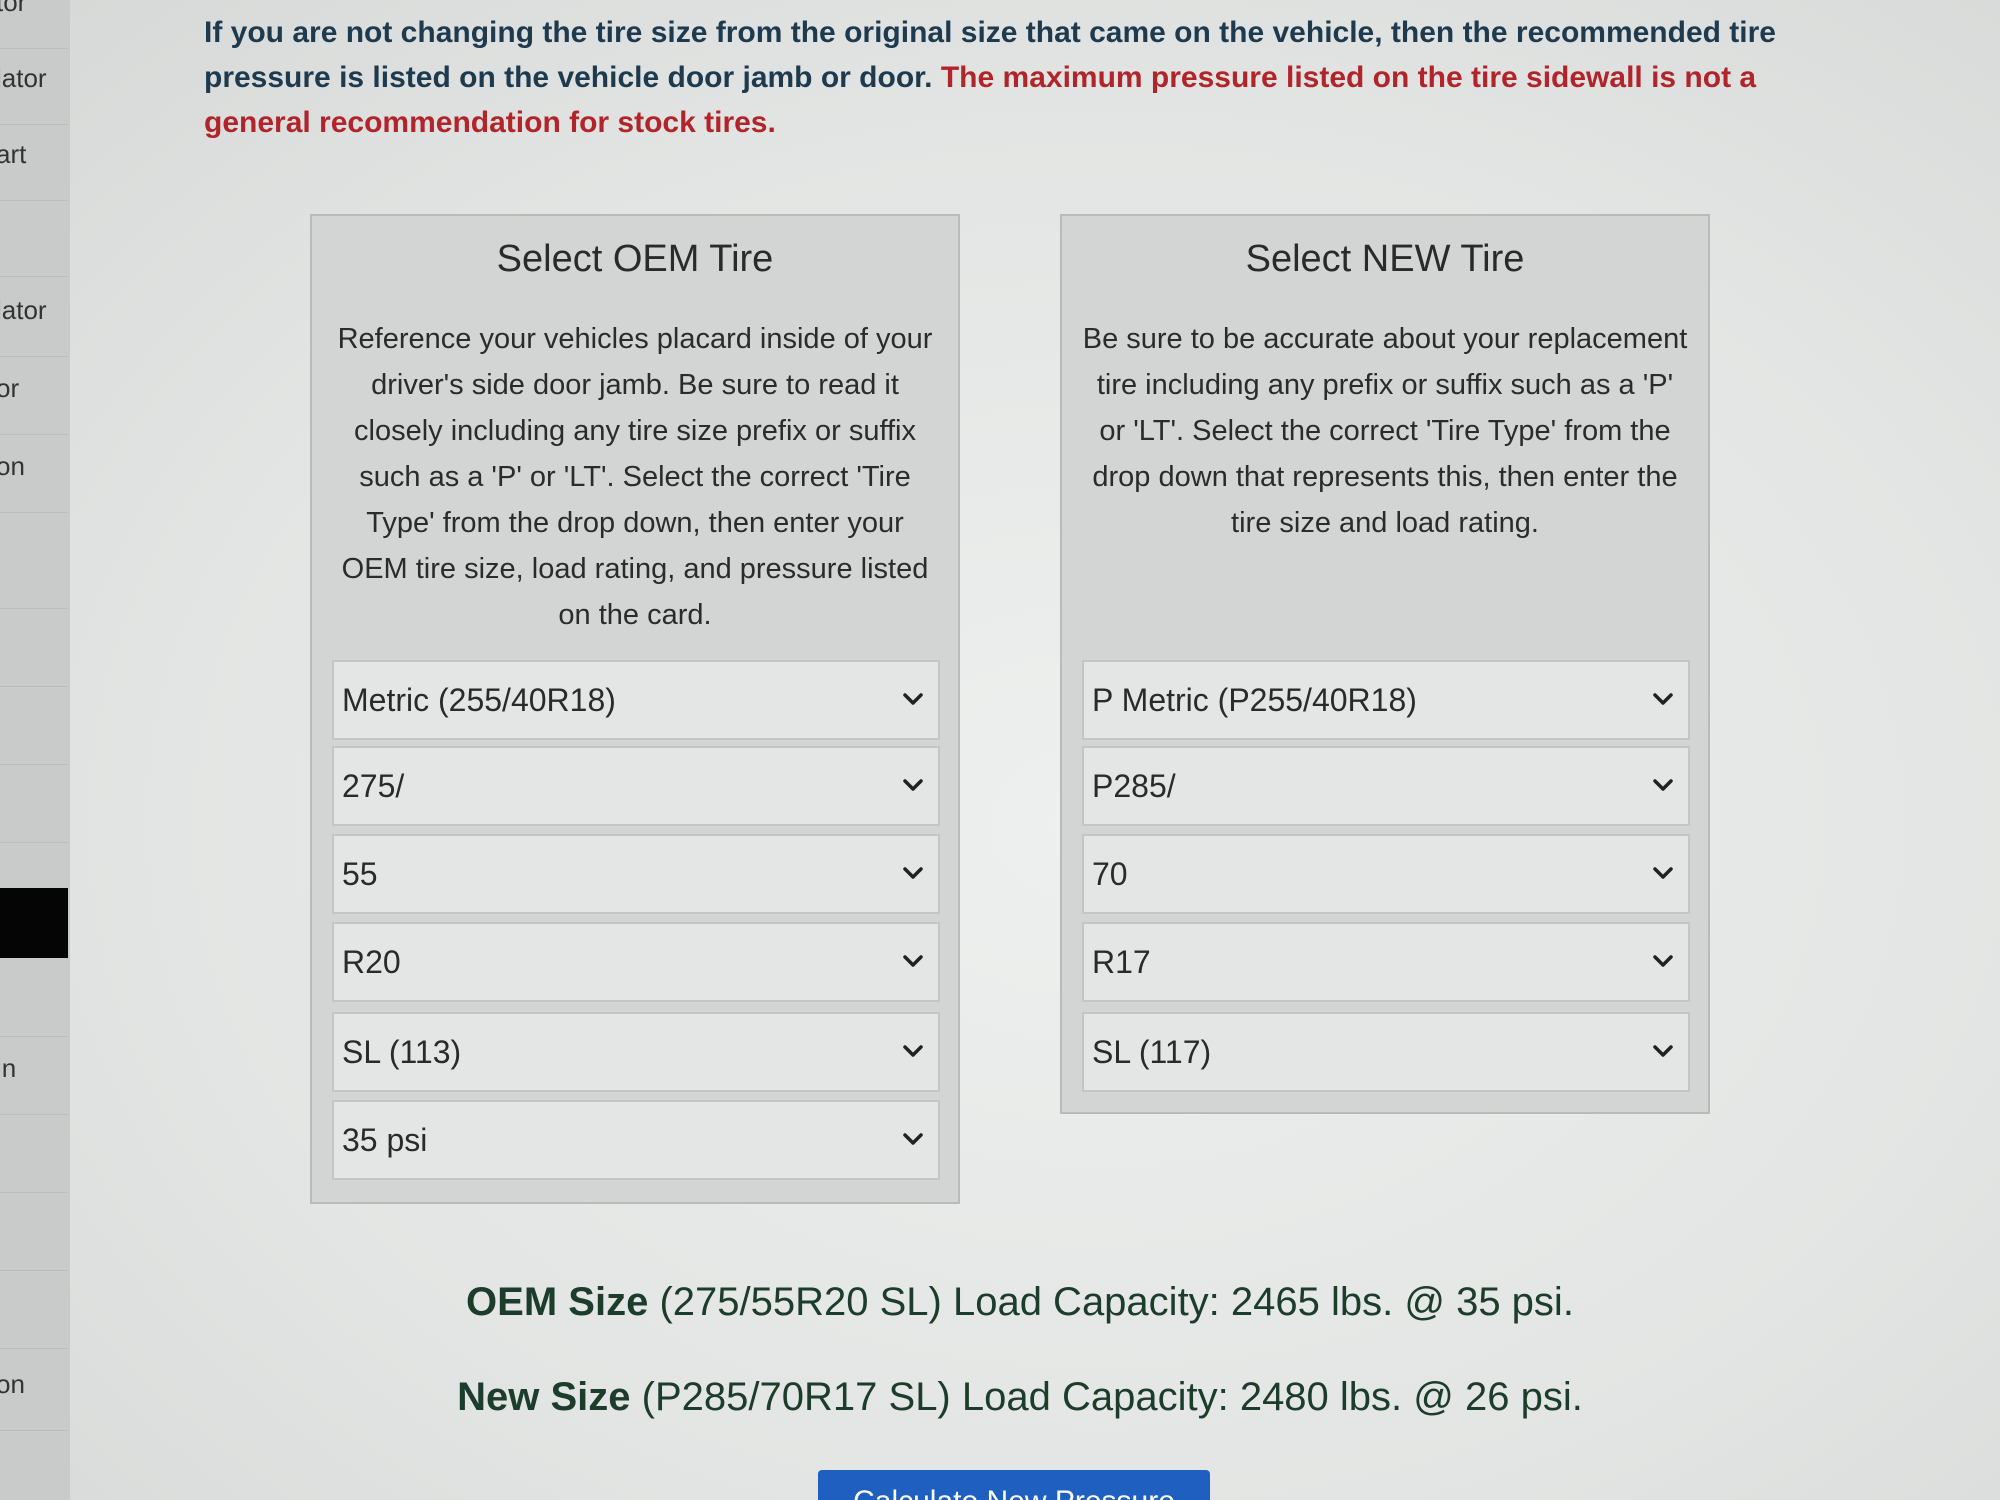 The height and width of the screenshot is (1500, 2000). What do you see at coordinates (636, 1140) in the screenshot?
I see `oem-pressure-select: 35 psi` at bounding box center [636, 1140].